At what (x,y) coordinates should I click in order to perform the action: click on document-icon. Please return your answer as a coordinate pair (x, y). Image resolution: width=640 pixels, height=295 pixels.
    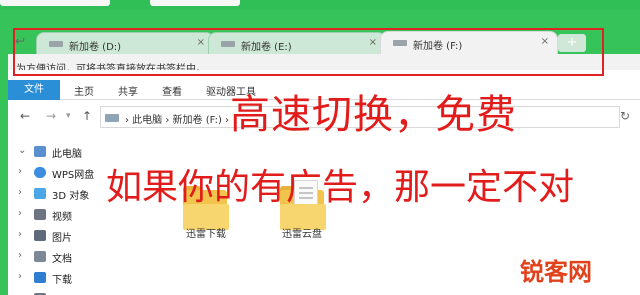
    Looking at the image, I should click on (40, 256).